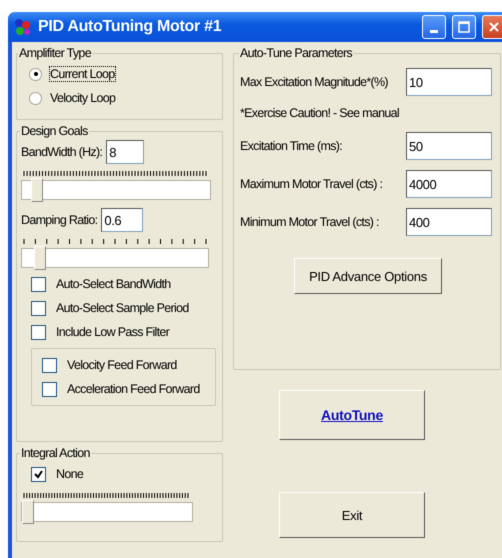  I want to click on radio-label: Velocity Loop, so click(83, 98).